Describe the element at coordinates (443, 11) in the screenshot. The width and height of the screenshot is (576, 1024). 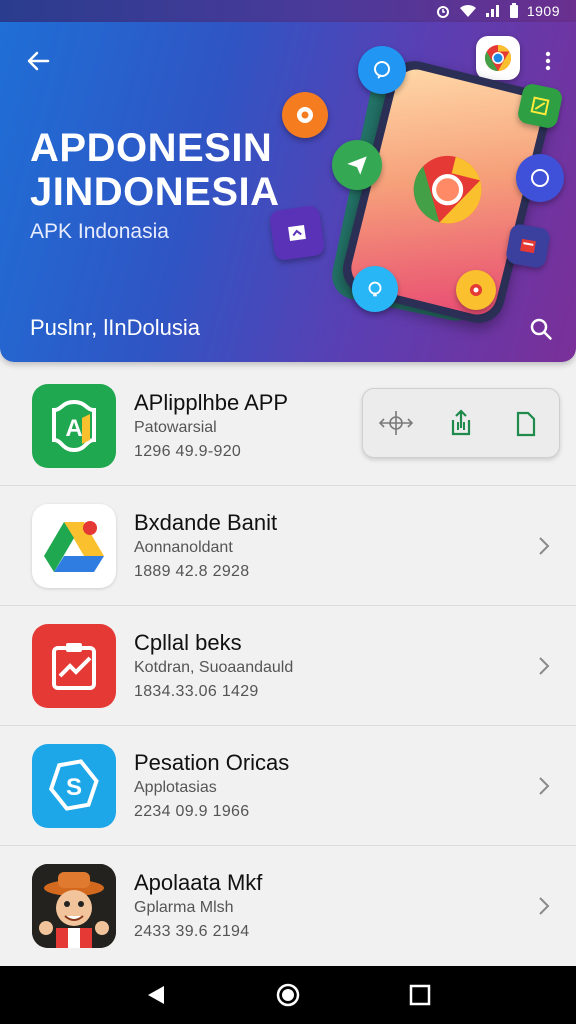
I see `alarm-icon` at that location.